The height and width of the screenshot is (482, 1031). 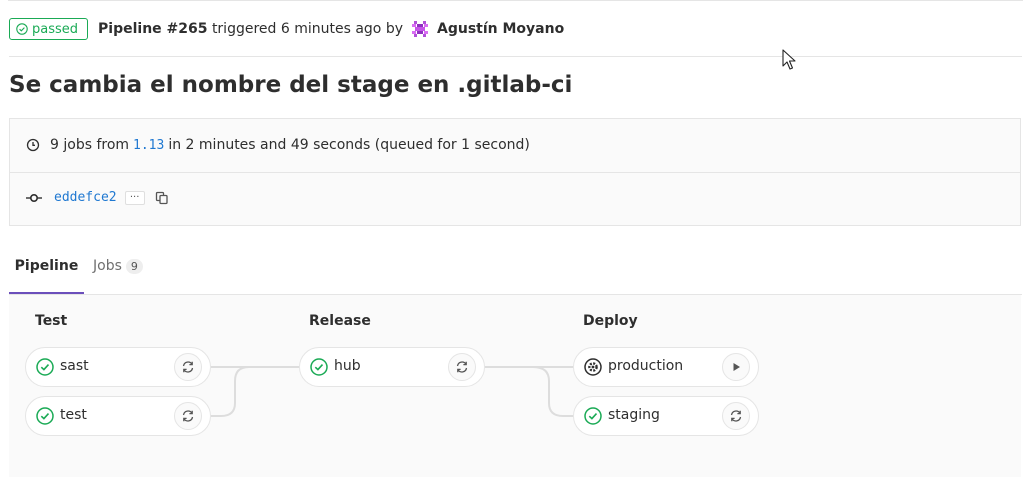 What do you see at coordinates (500, 29) in the screenshot?
I see `author-name: Agustín Moyano` at bounding box center [500, 29].